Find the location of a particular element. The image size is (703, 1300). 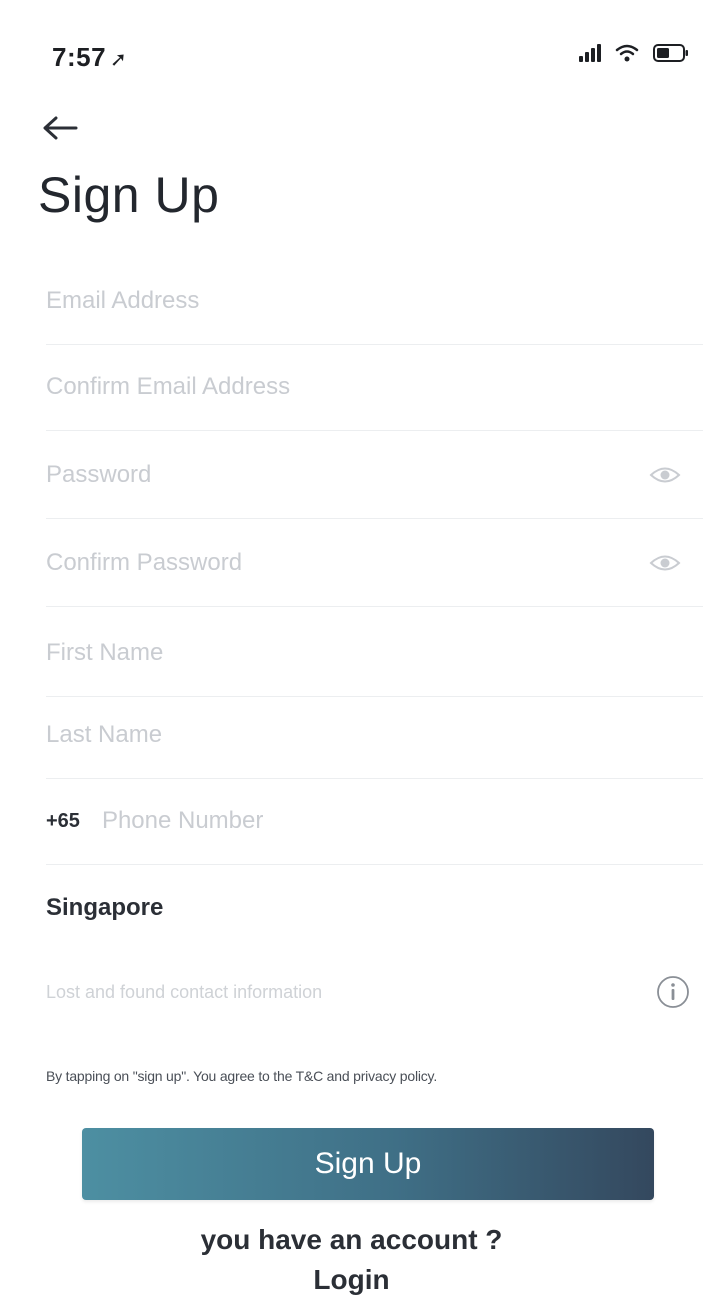

email-input is located at coordinates (374, 301).